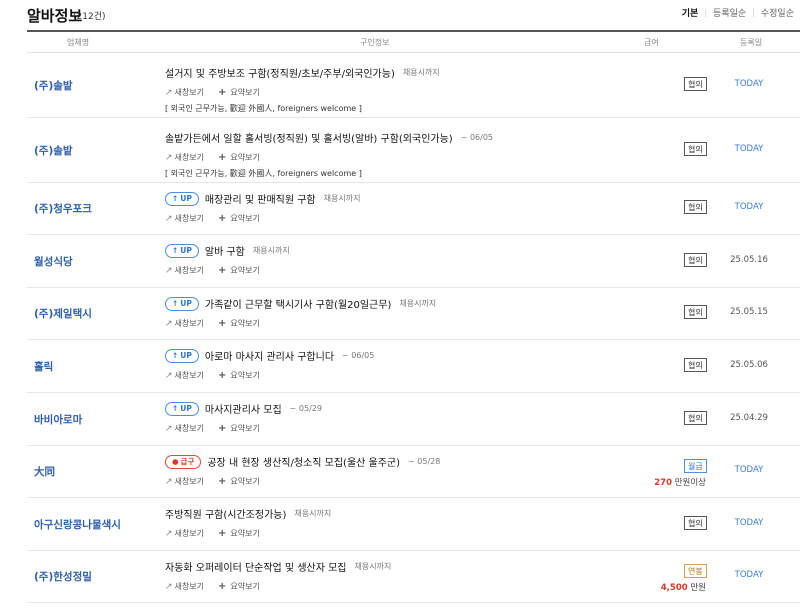  I want to click on company-name: (주)한성정밀, so click(63, 576).